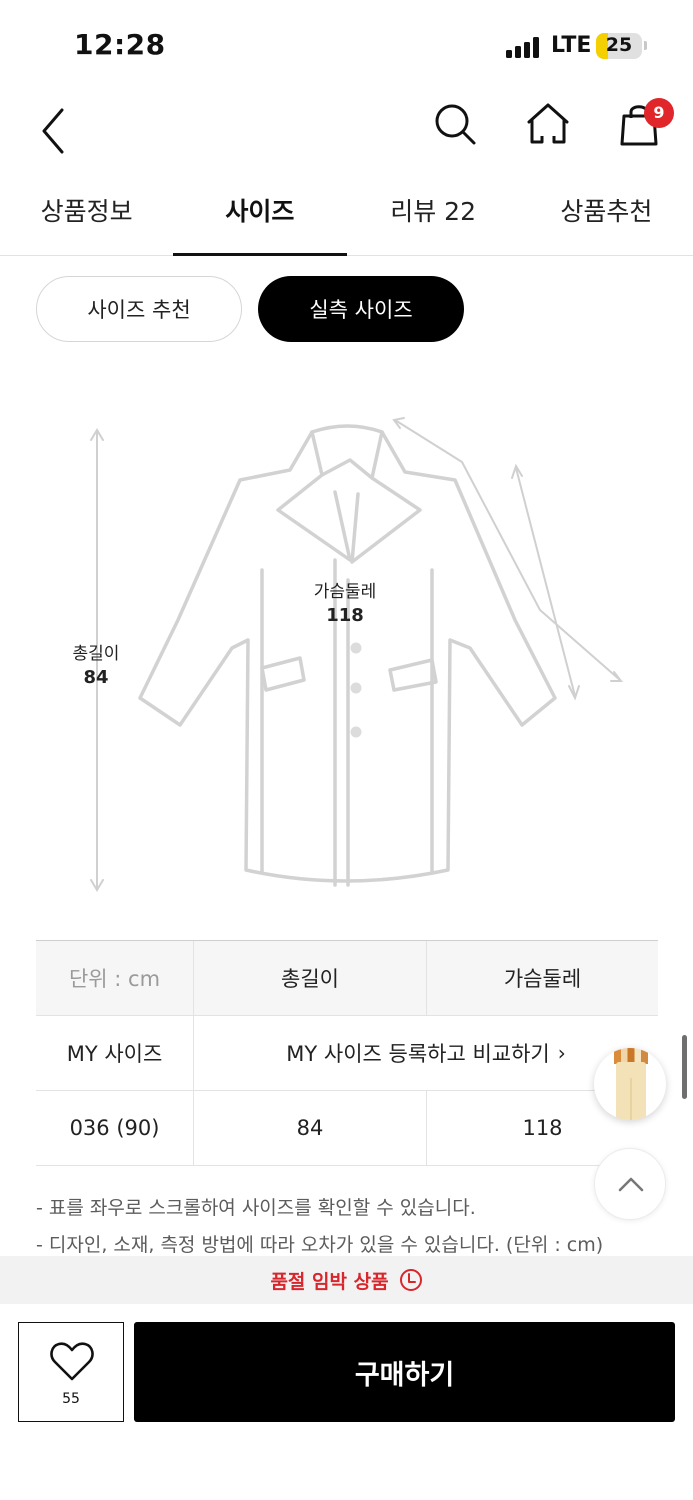 This screenshot has height=1500, width=693. Describe the element at coordinates (96, 654) in the screenshot. I see `total-length-title: 총길이` at that location.